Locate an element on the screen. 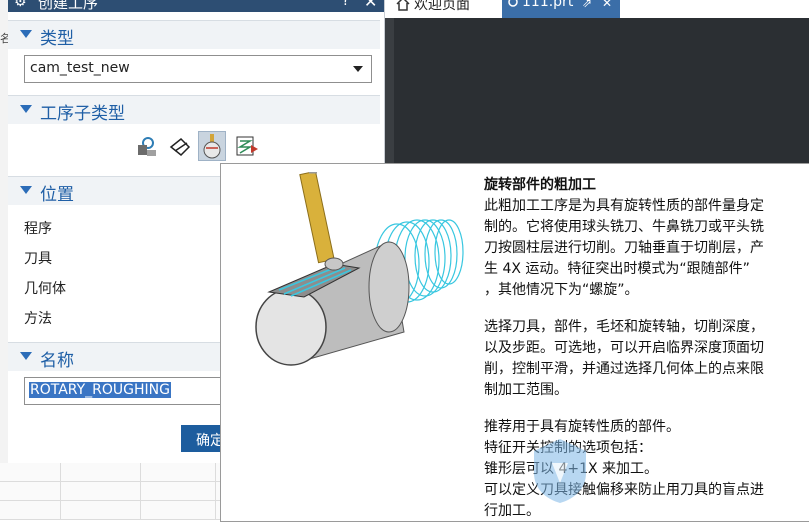  tooltip-title: 旋转部件的粗加工 is located at coordinates (540, 185).